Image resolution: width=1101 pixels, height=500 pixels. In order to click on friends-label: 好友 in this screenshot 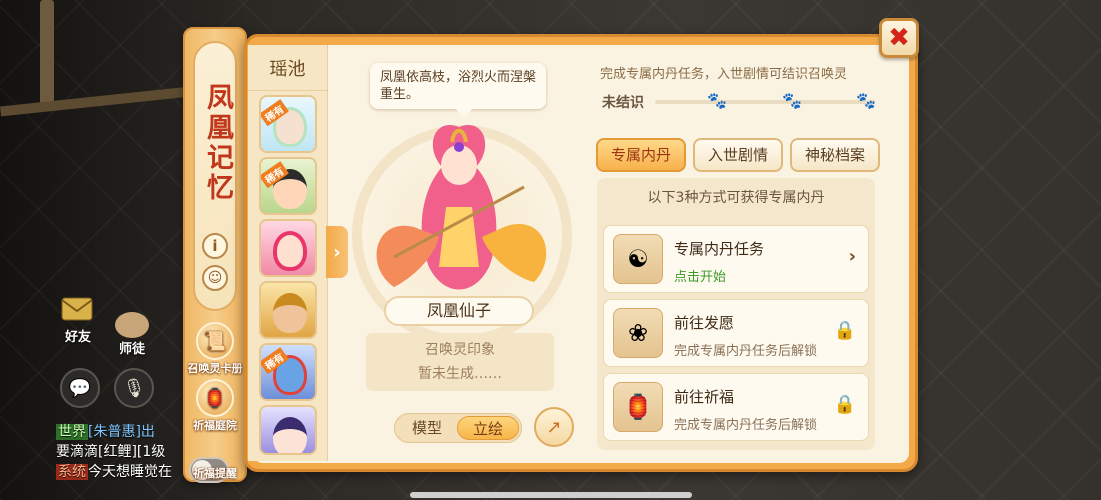, I will do `click(77, 337)`.